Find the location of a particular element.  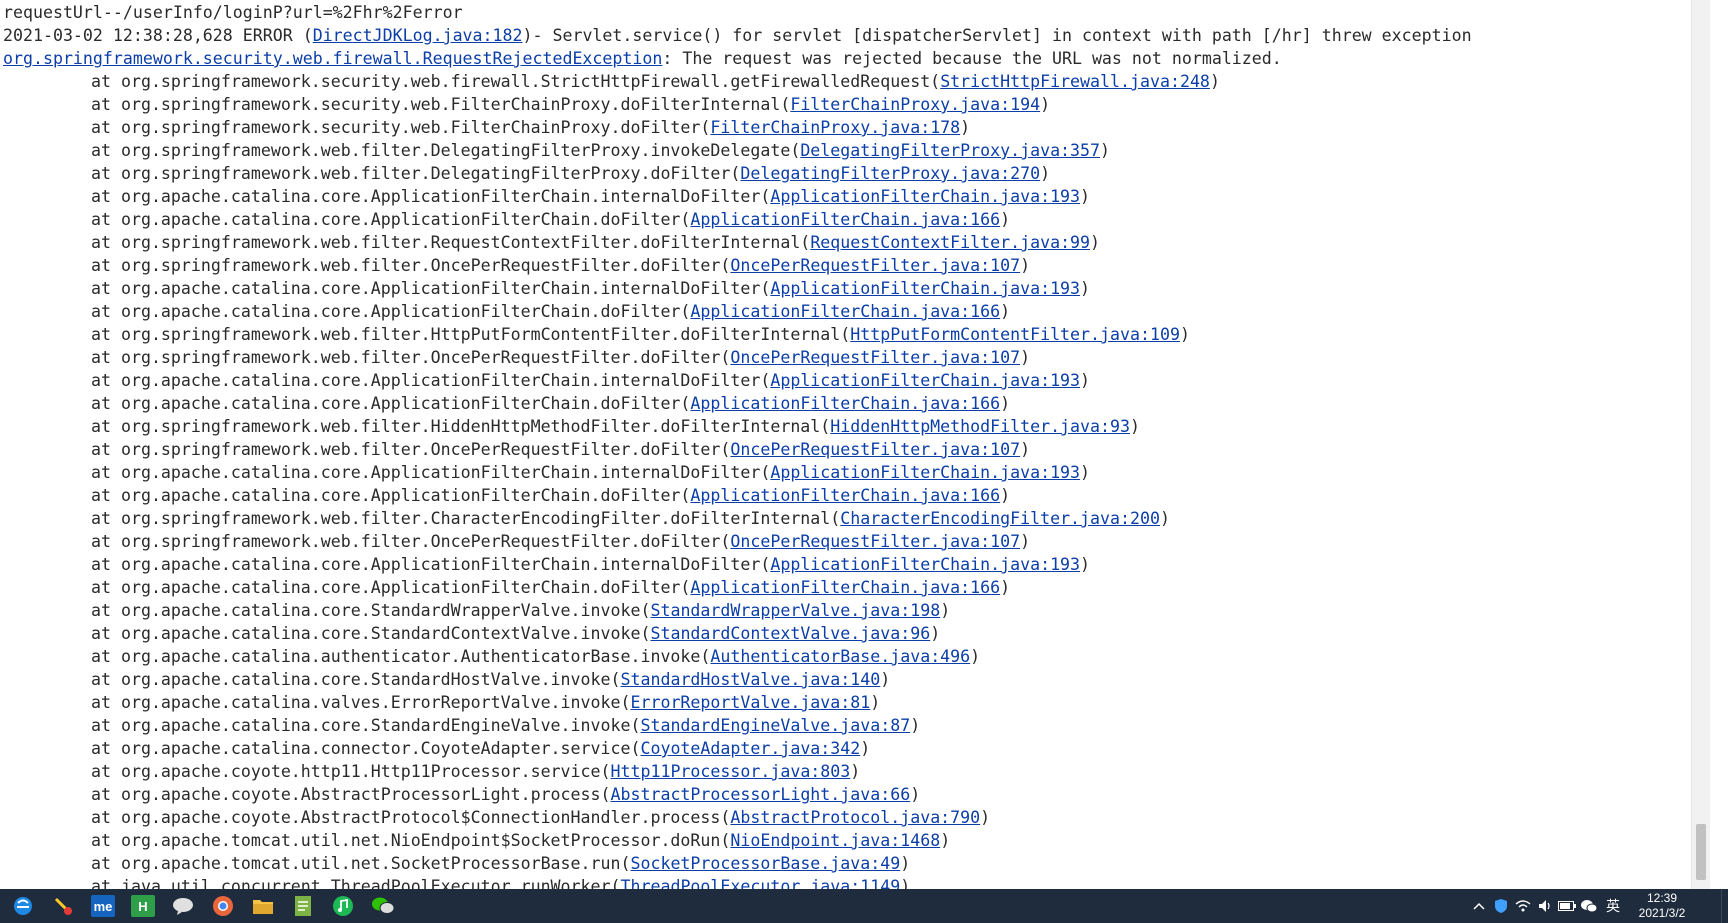

source-link: SocketProcessorBase.java:49 is located at coordinates (765, 863).